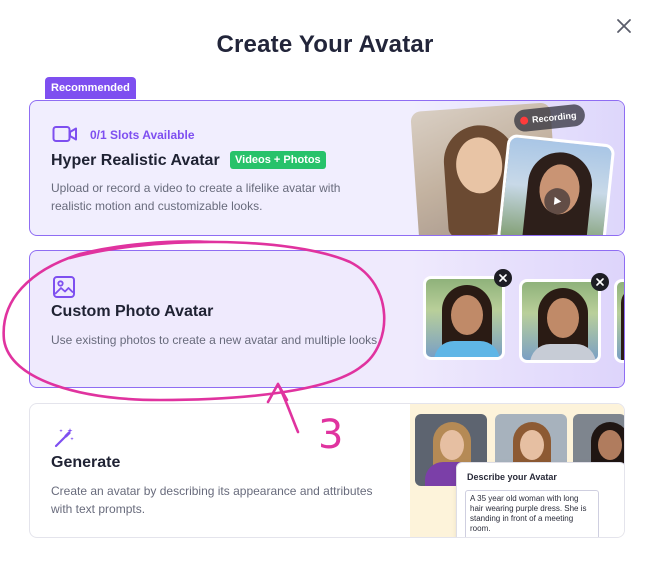 This screenshot has height=564, width=650. What do you see at coordinates (517, 319) in the screenshot?
I see `custom-photo-preview` at bounding box center [517, 319].